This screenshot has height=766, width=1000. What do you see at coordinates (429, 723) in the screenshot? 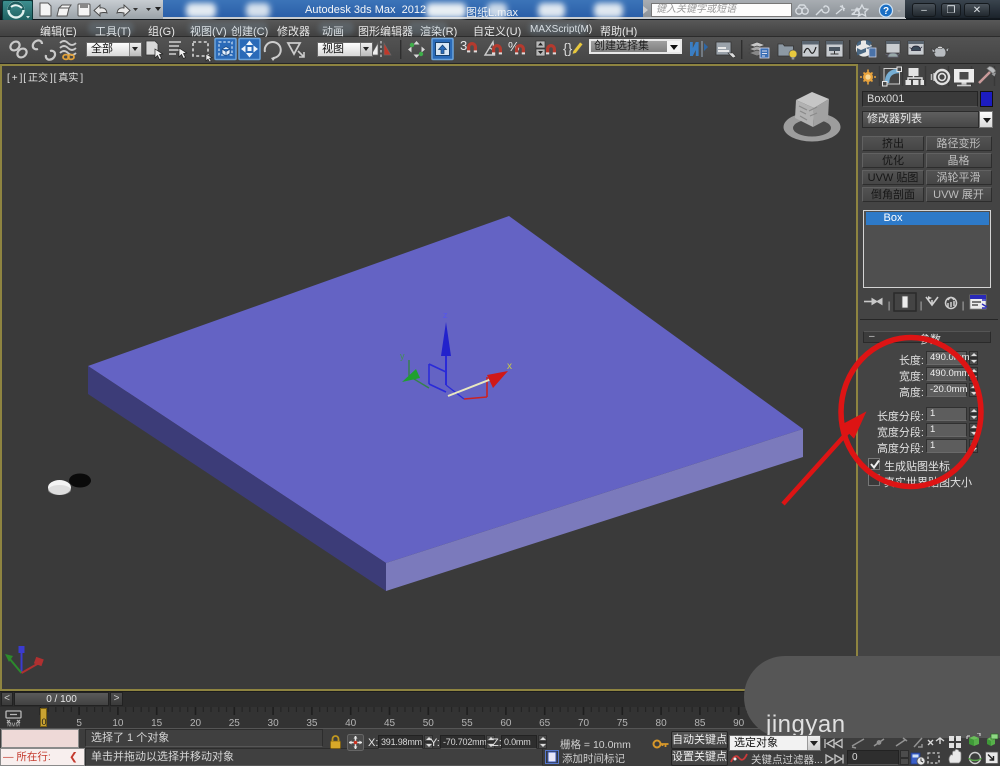
I see `svg-text: 50` at bounding box center [429, 723].